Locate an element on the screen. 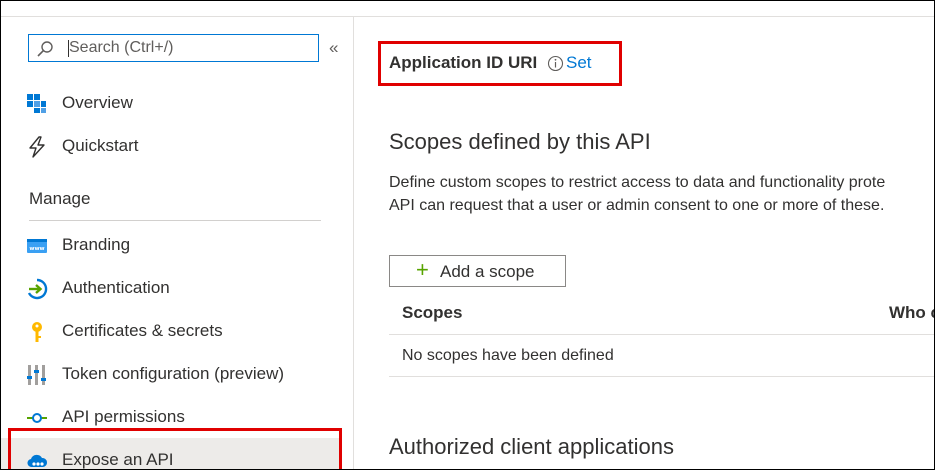 The image size is (935, 470). set-application-id-uri-link: Set is located at coordinates (579, 63).